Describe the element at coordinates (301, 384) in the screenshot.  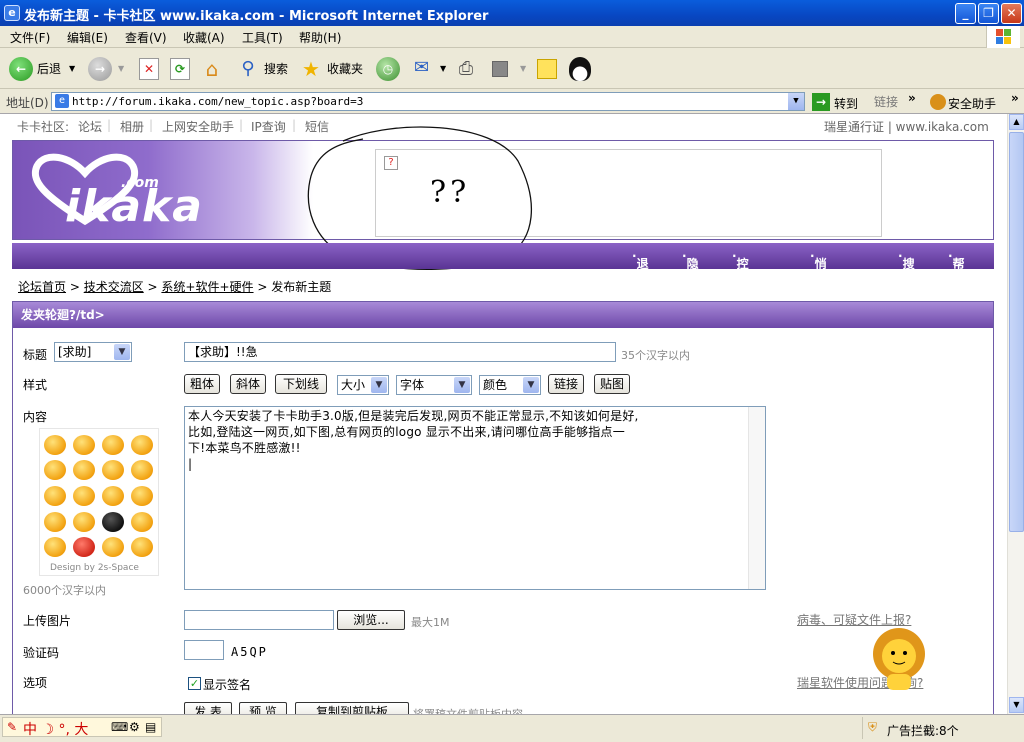
I see `underline-button: 下划线` at that location.